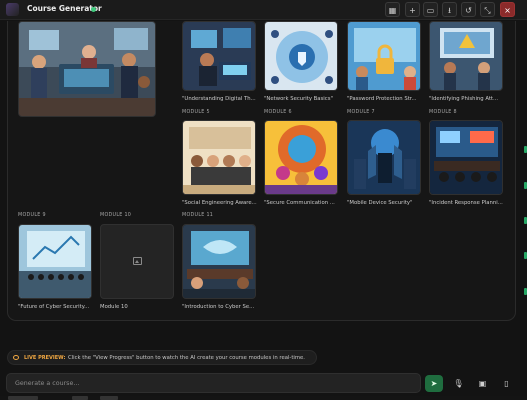 This screenshot has width=527, height=400. I want to click on grid-icon: ▦, so click(392, 9).